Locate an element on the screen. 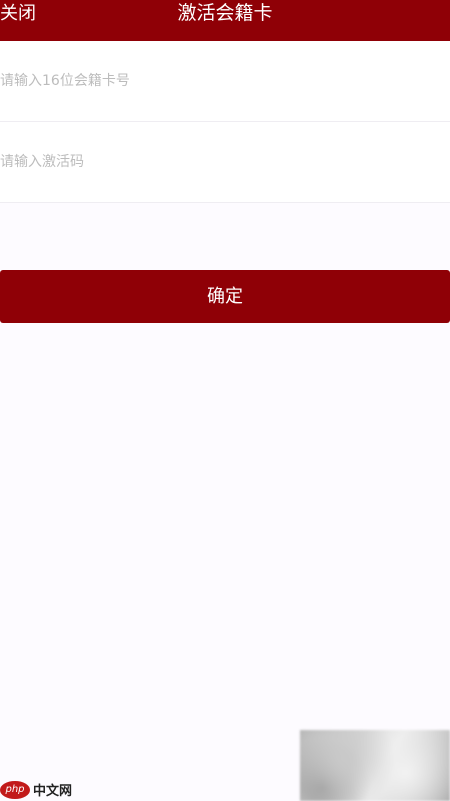 The image size is (450, 801). activation-code-input is located at coordinates (215, 162).